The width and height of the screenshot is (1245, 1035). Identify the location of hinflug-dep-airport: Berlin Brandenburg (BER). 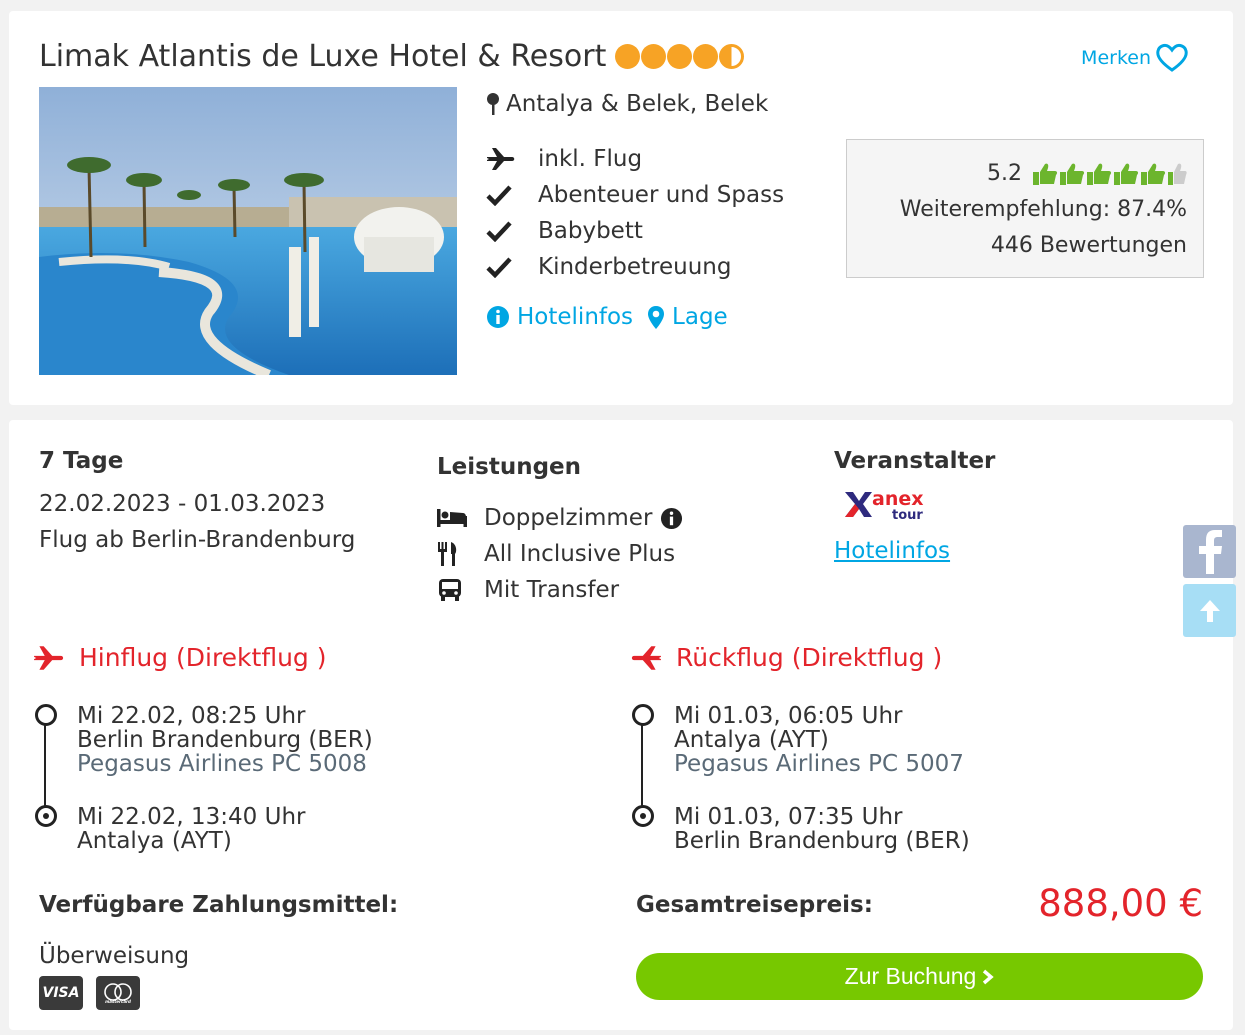
(225, 740).